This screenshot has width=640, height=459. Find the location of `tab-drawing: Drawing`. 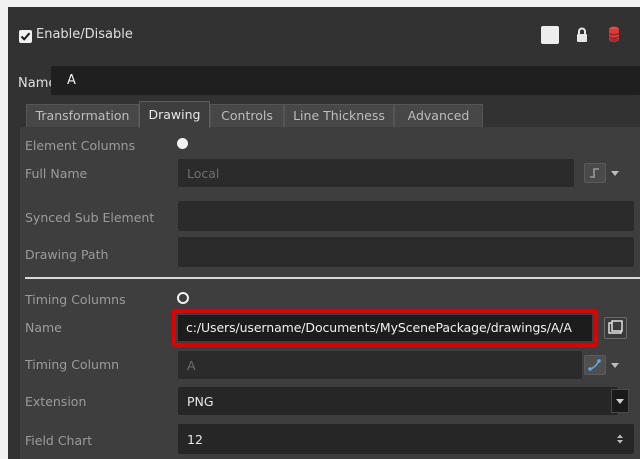

tab-drawing: Drawing is located at coordinates (174, 114).